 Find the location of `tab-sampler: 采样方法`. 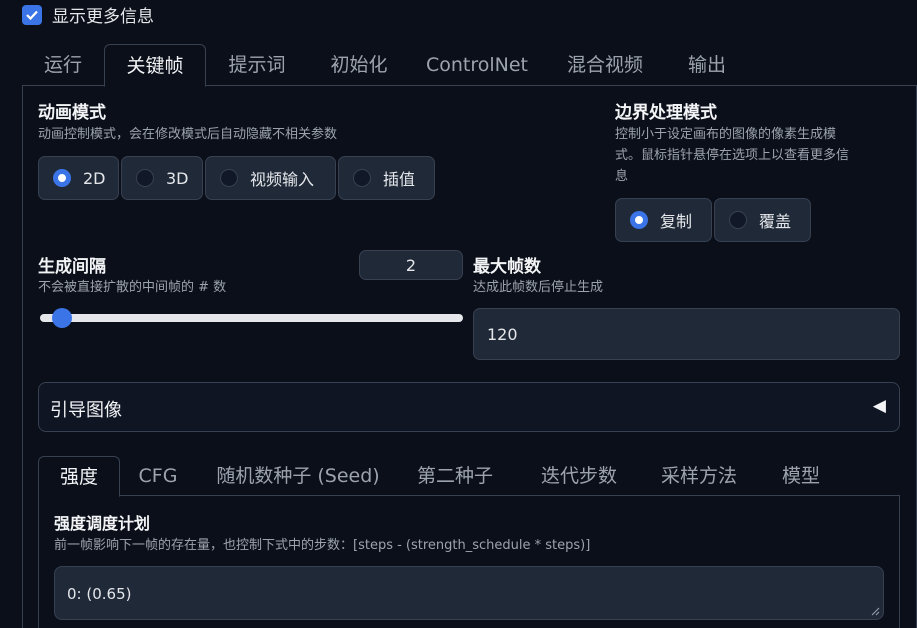

tab-sampler: 采样方法 is located at coordinates (699, 476).